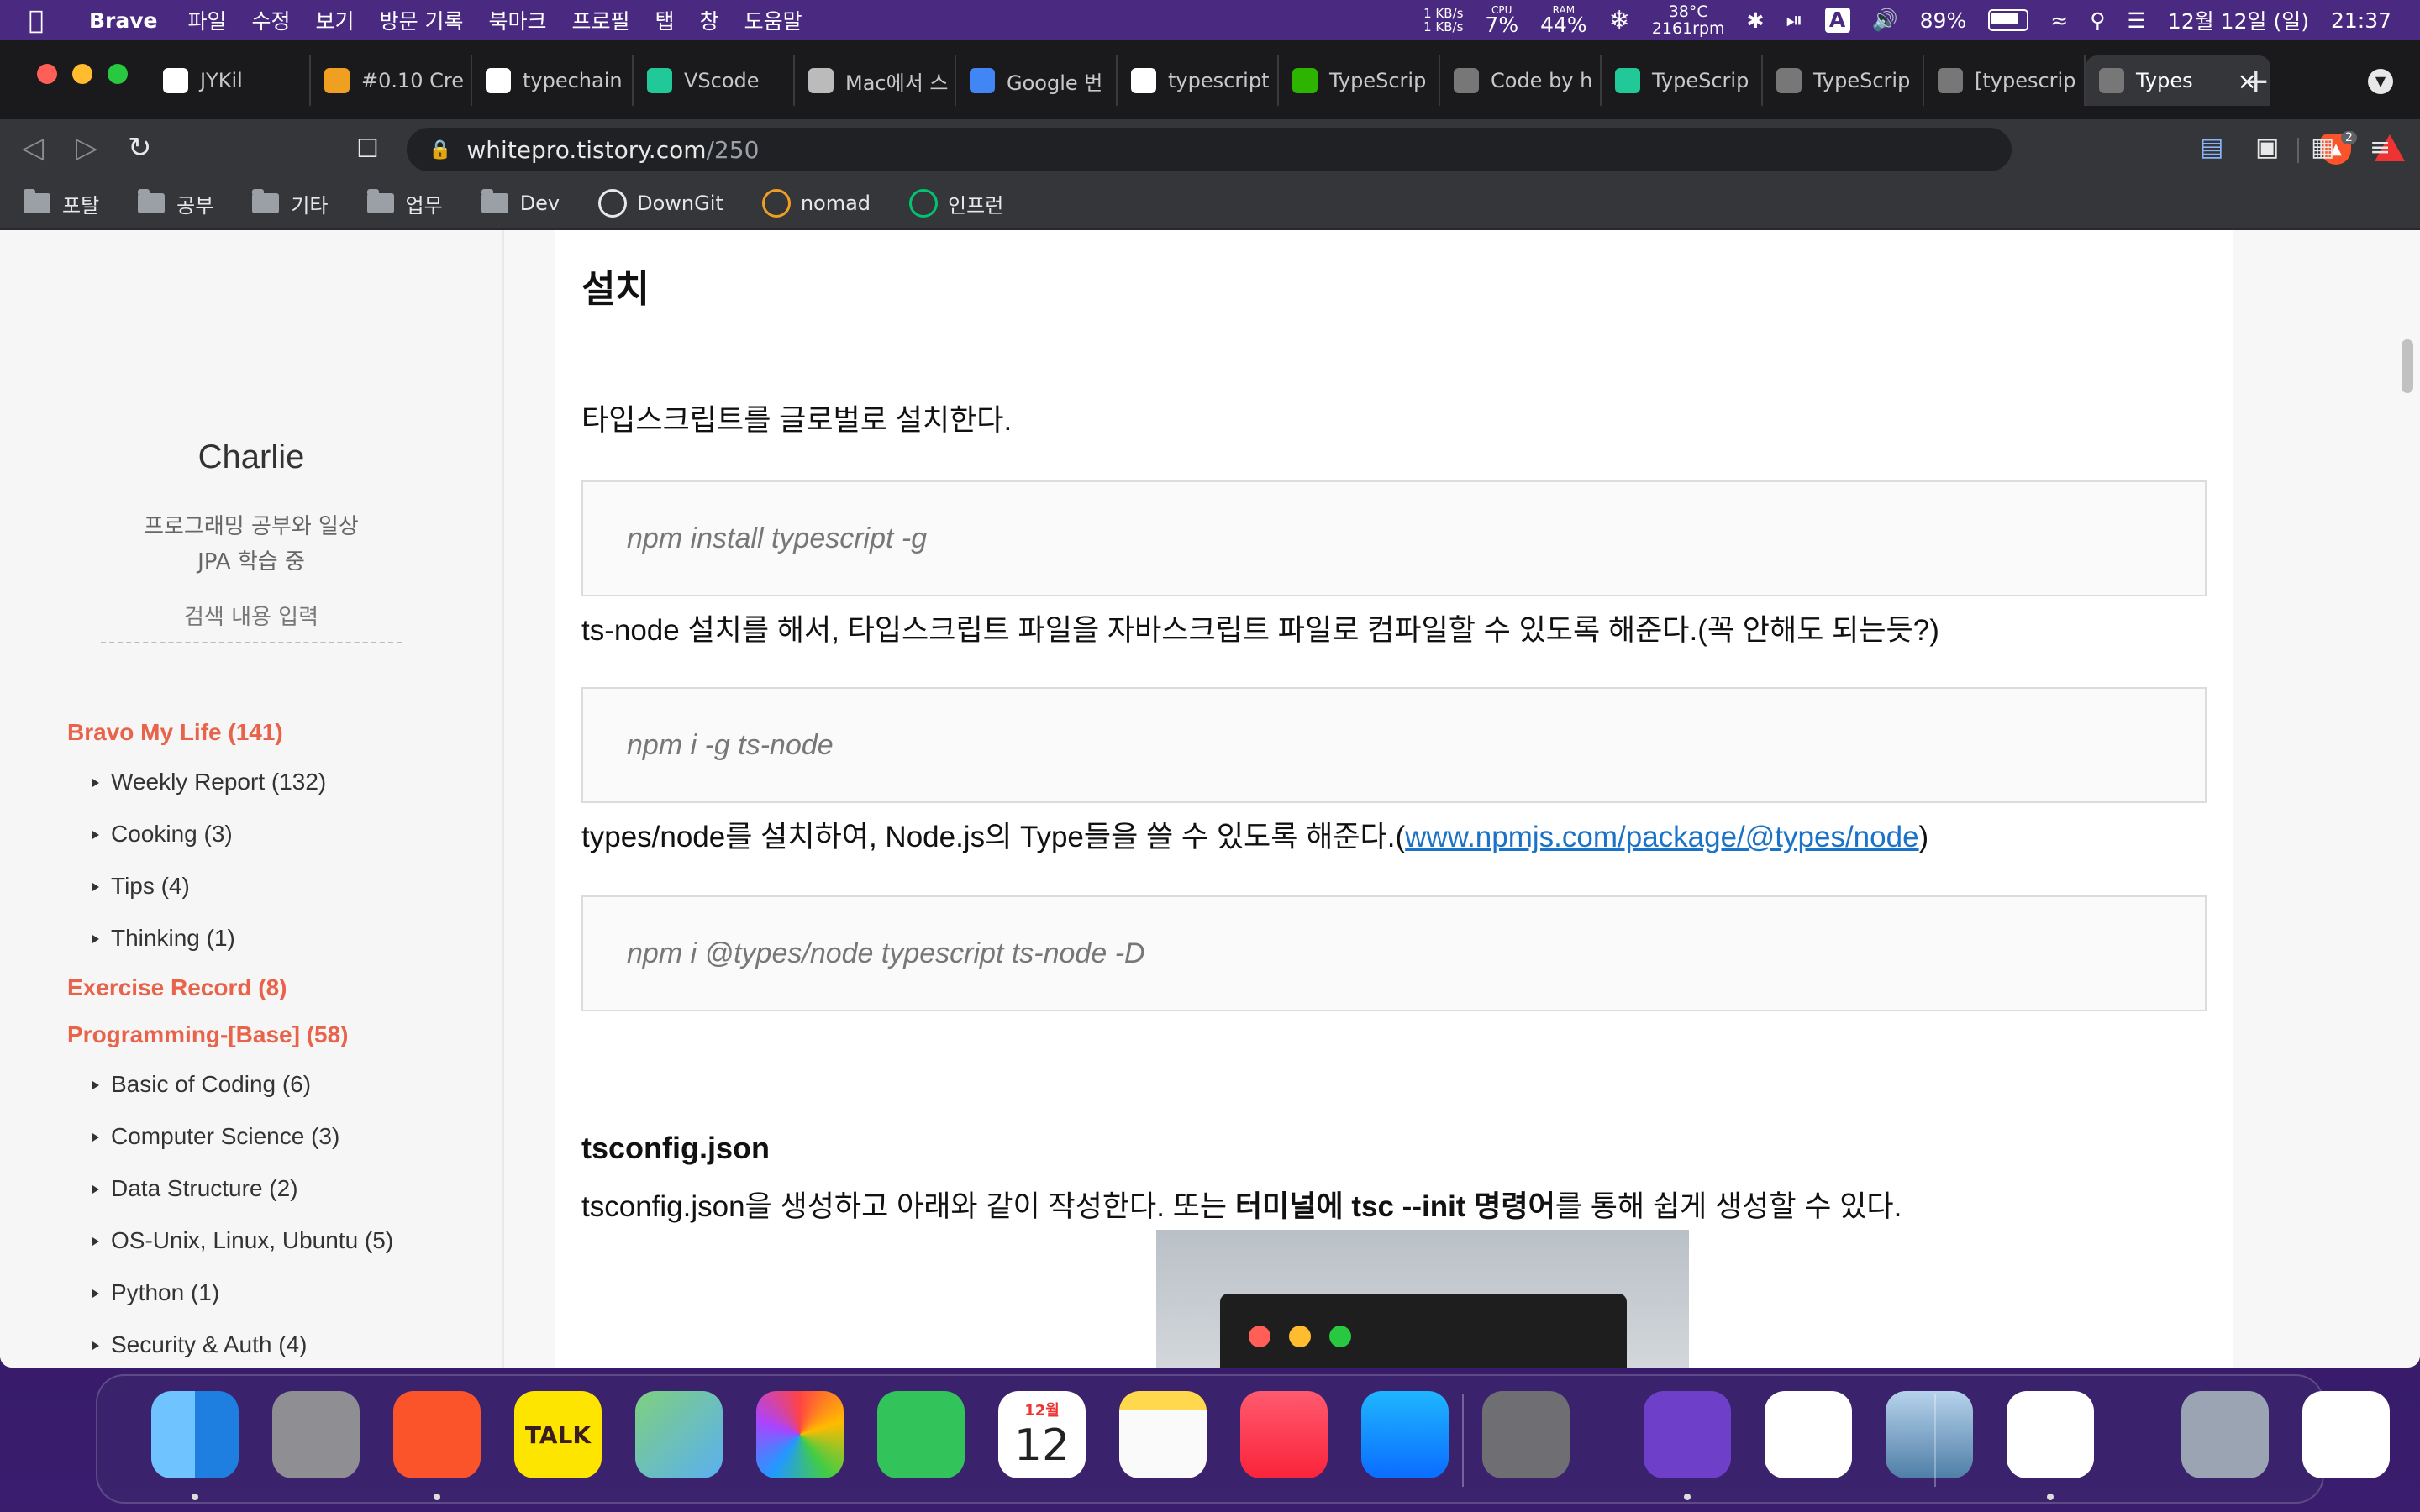 The image size is (2420, 1512). Describe the element at coordinates (271, 20) in the screenshot. I see `menu-edit: 수정` at that location.